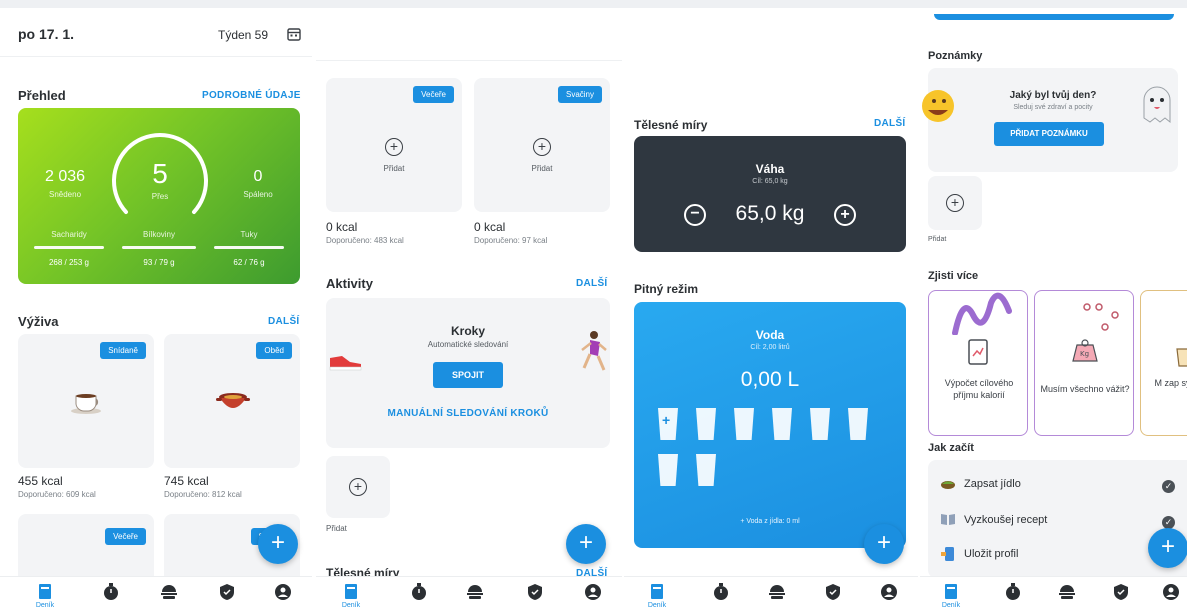  I want to click on breakfast-card: Snídaně, so click(86, 401).